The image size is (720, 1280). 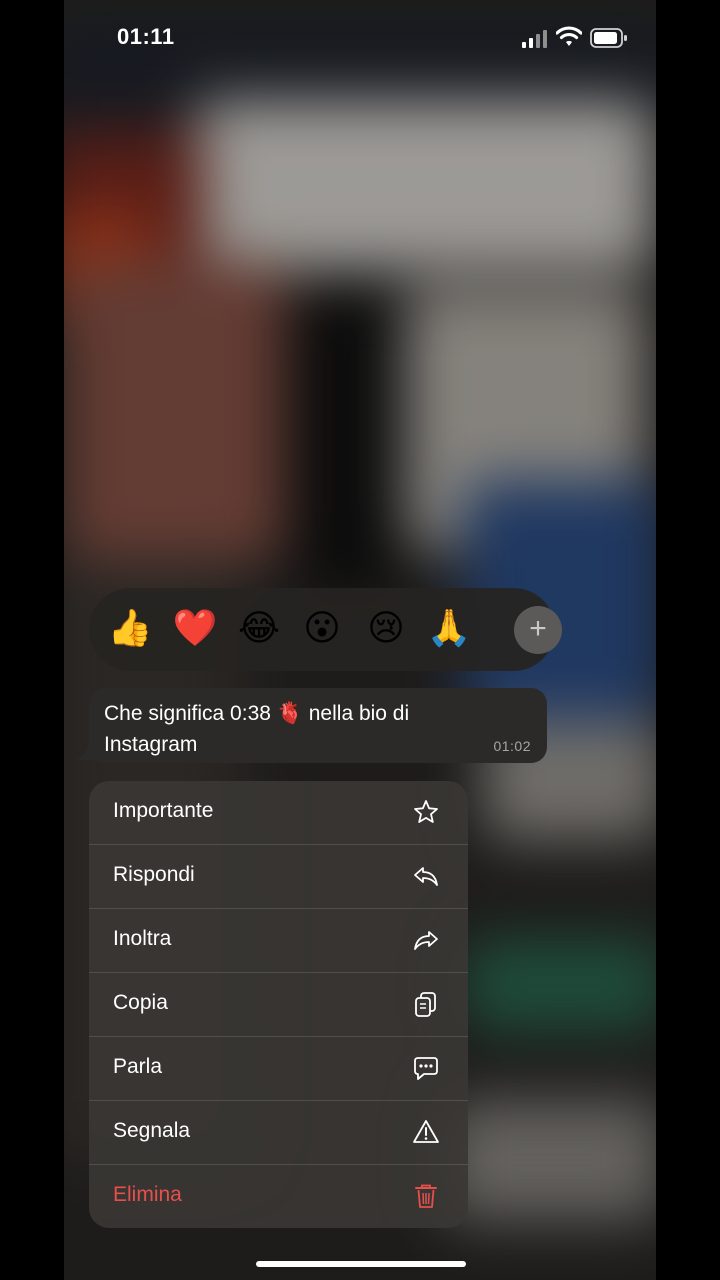 I want to click on menu-item-label: Parla, so click(x=138, y=1066).